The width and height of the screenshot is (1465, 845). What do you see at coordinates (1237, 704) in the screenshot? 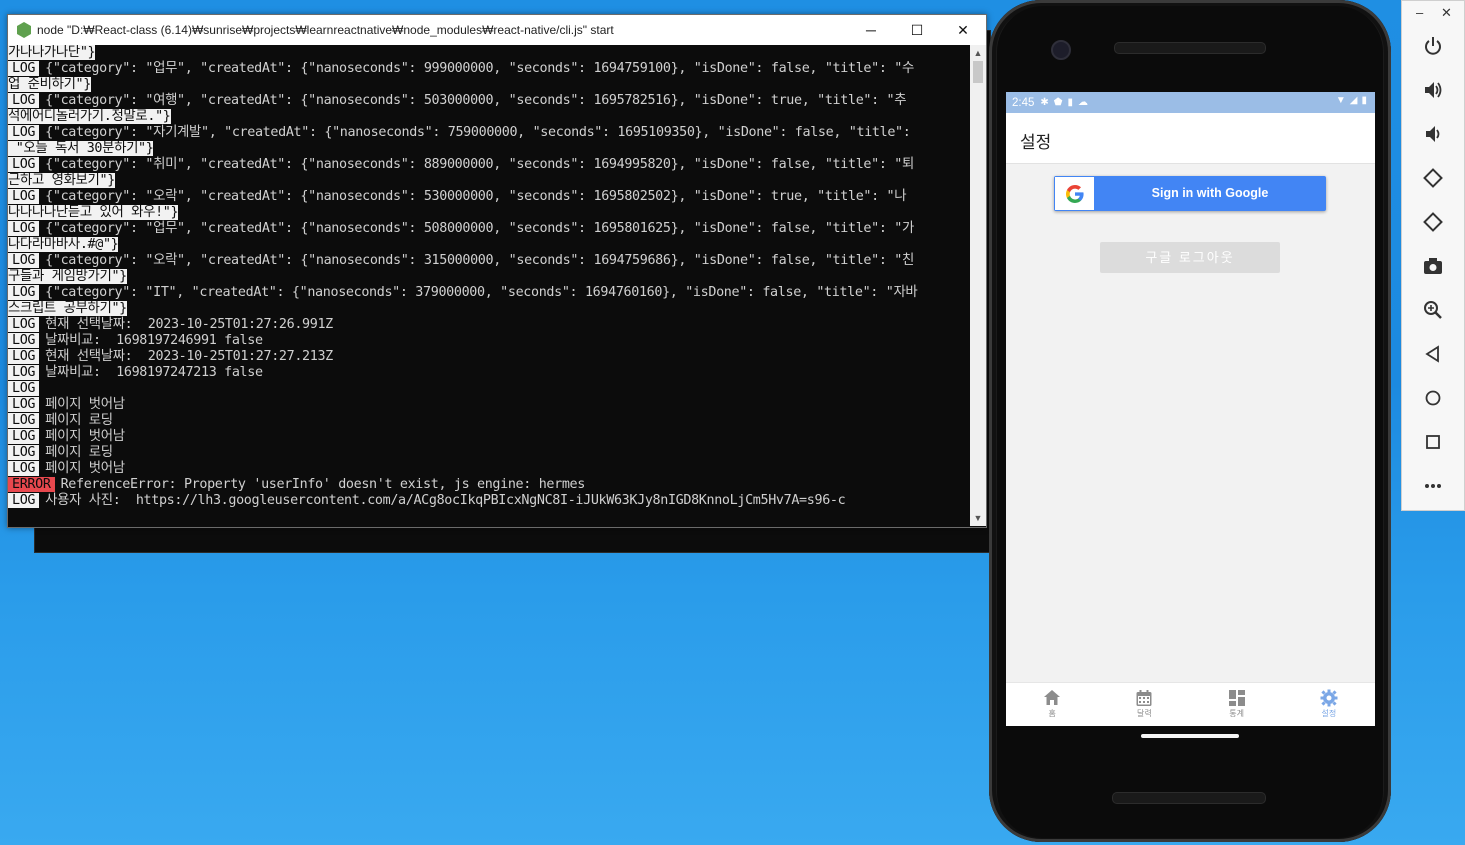
I see `tab-stats: 통계` at bounding box center [1237, 704].